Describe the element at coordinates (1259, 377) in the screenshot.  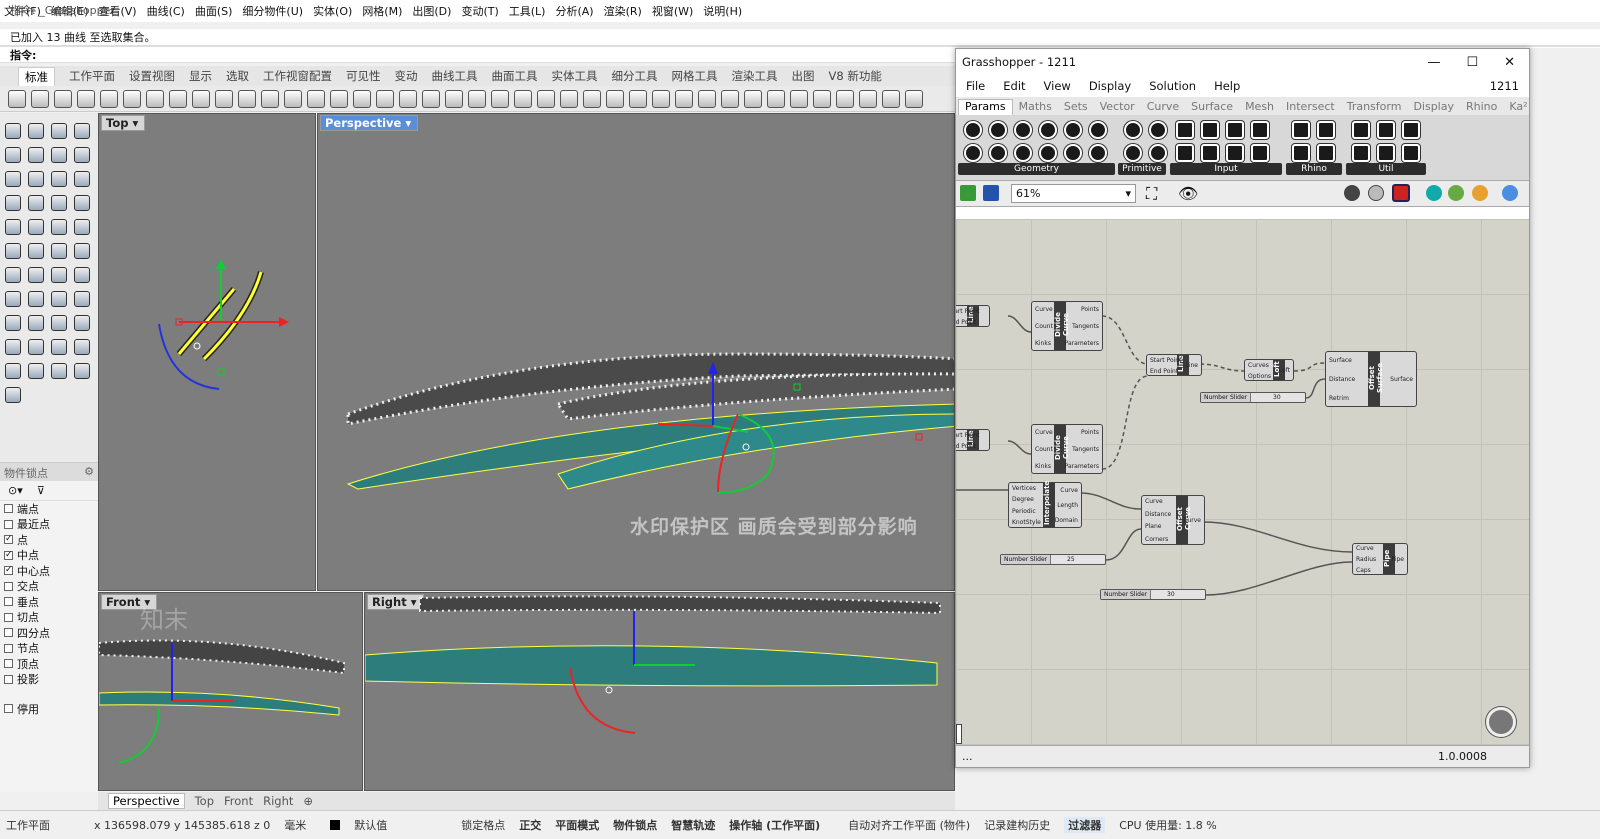
I see `gh-input-param: Options` at that location.